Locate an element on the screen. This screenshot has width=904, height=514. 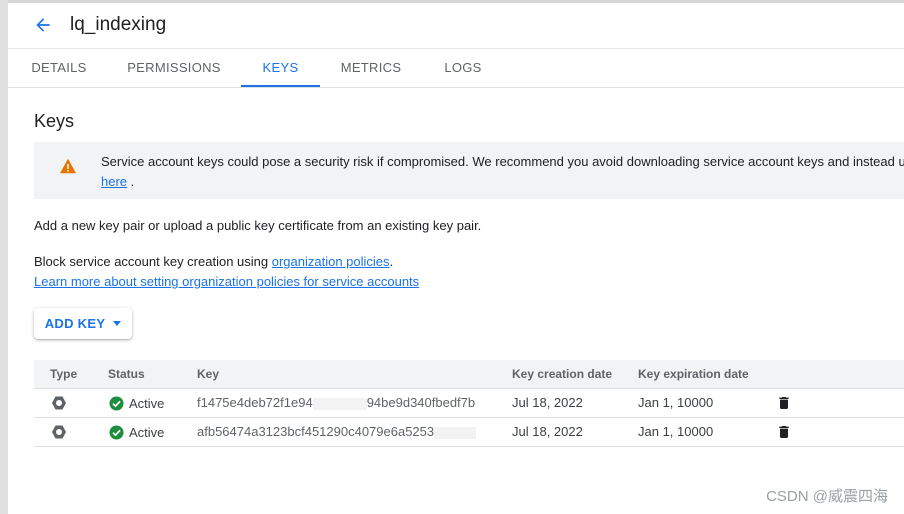
warning-link-line: here . is located at coordinates (117, 182).